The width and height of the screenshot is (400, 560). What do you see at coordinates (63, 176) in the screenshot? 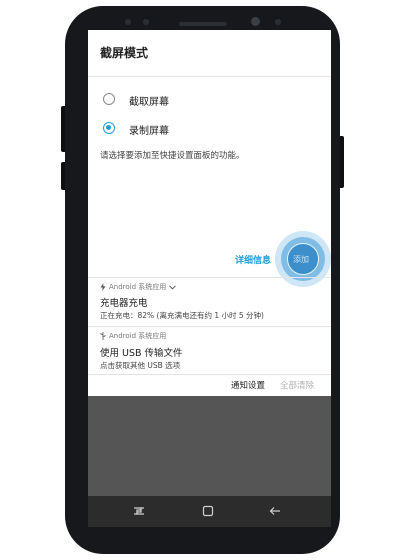
I see `bixby-key` at bounding box center [63, 176].